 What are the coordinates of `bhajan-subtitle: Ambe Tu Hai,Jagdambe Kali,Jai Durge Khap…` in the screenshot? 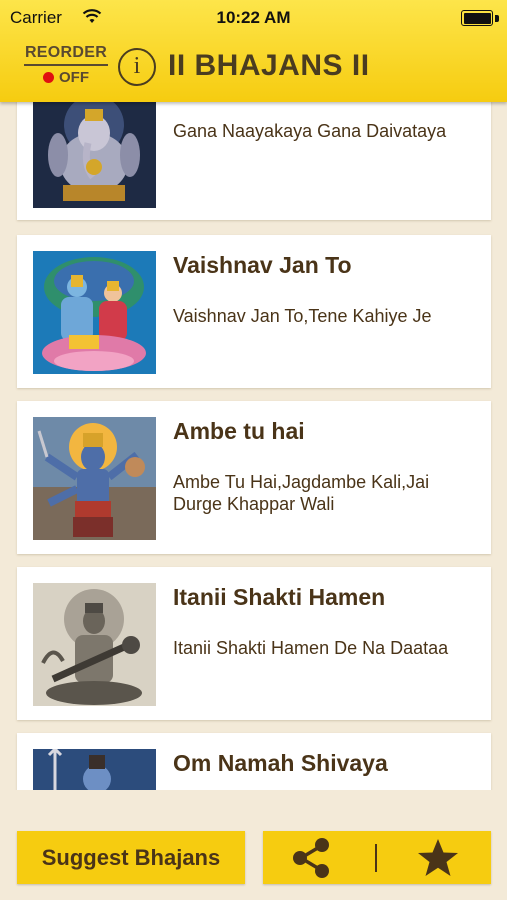 It's located at (301, 493).